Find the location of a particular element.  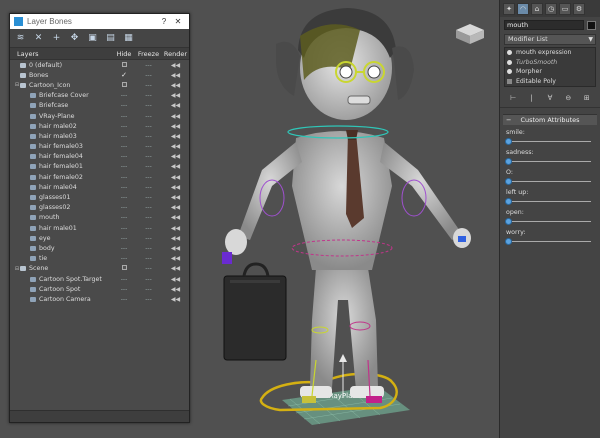

layer-row: body --- --- ◀◀ is located at coordinates (99, 248).